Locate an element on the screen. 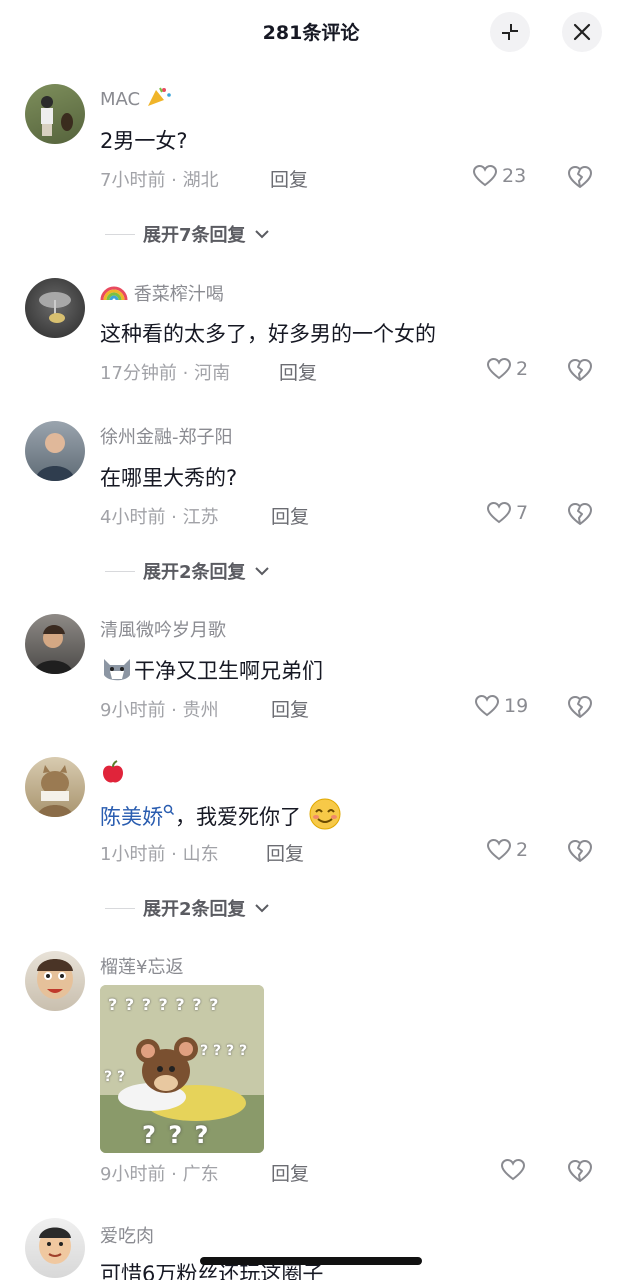 Image resolution: width=622 pixels, height=1280 pixels. comment-meta: 9小时前 · 贵州 is located at coordinates (159, 710).